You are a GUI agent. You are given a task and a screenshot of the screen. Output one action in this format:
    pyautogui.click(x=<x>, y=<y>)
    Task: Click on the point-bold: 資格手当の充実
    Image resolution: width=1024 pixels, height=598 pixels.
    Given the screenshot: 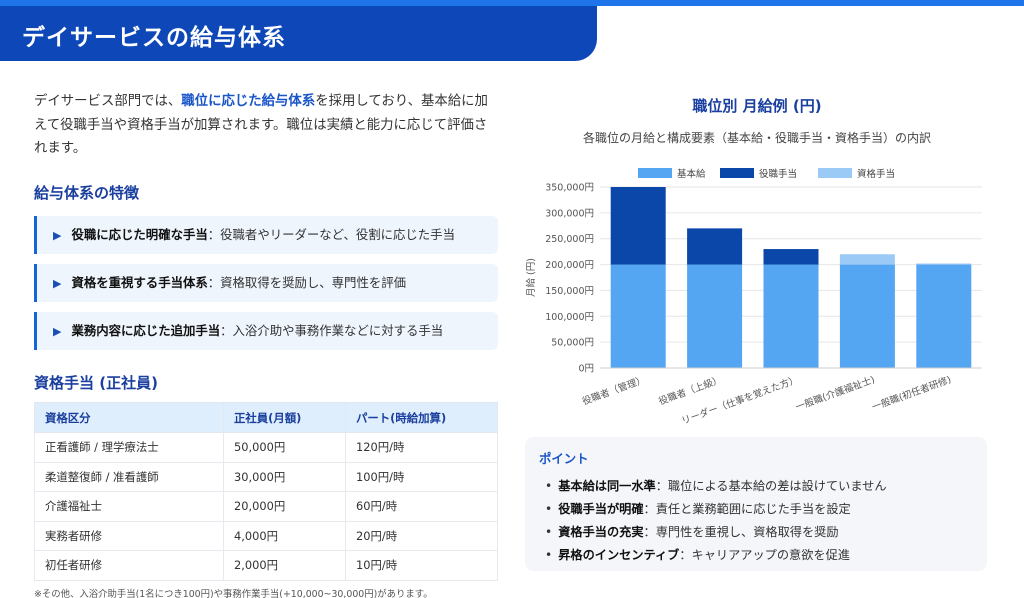 What is the action you would take?
    pyautogui.click(x=601, y=532)
    